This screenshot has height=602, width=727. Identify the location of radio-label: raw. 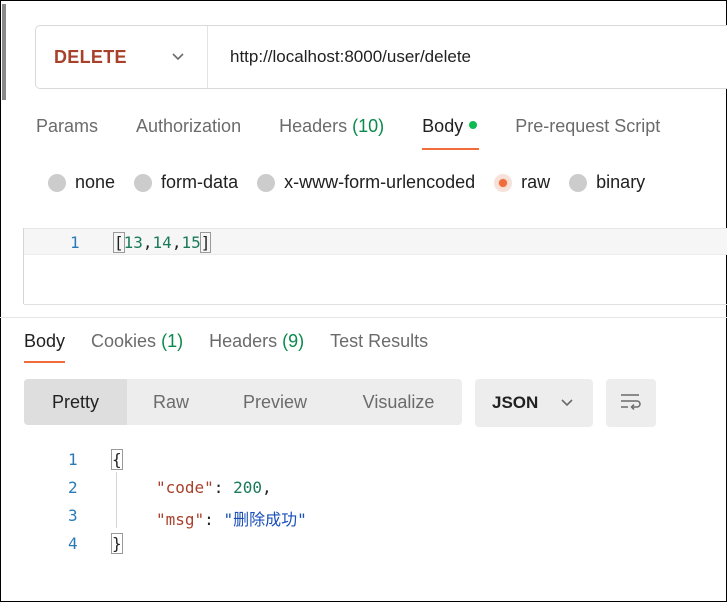
(536, 182).